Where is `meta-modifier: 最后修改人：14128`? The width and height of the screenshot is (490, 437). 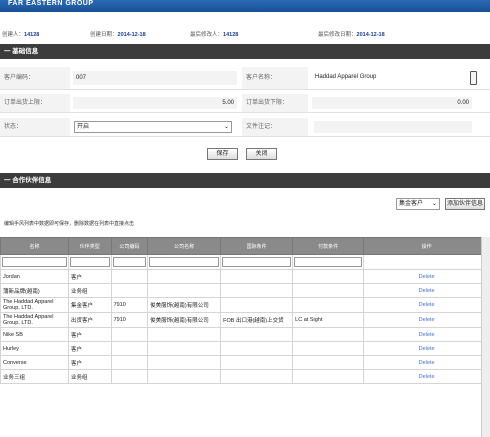
meta-modifier: 最后修改人：14128 is located at coordinates (214, 35).